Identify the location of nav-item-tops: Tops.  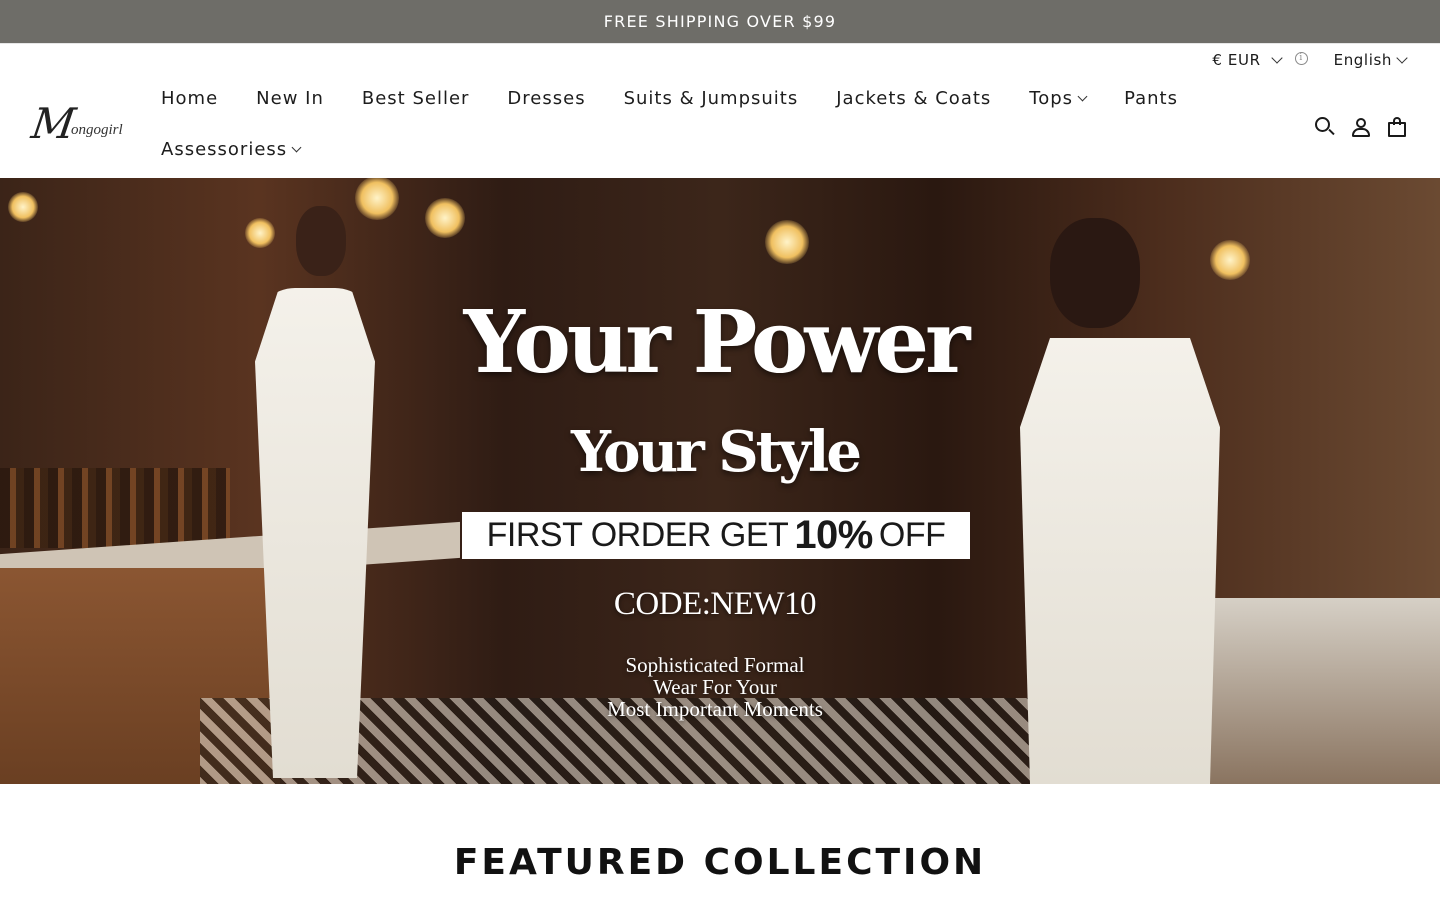
(1058, 99).